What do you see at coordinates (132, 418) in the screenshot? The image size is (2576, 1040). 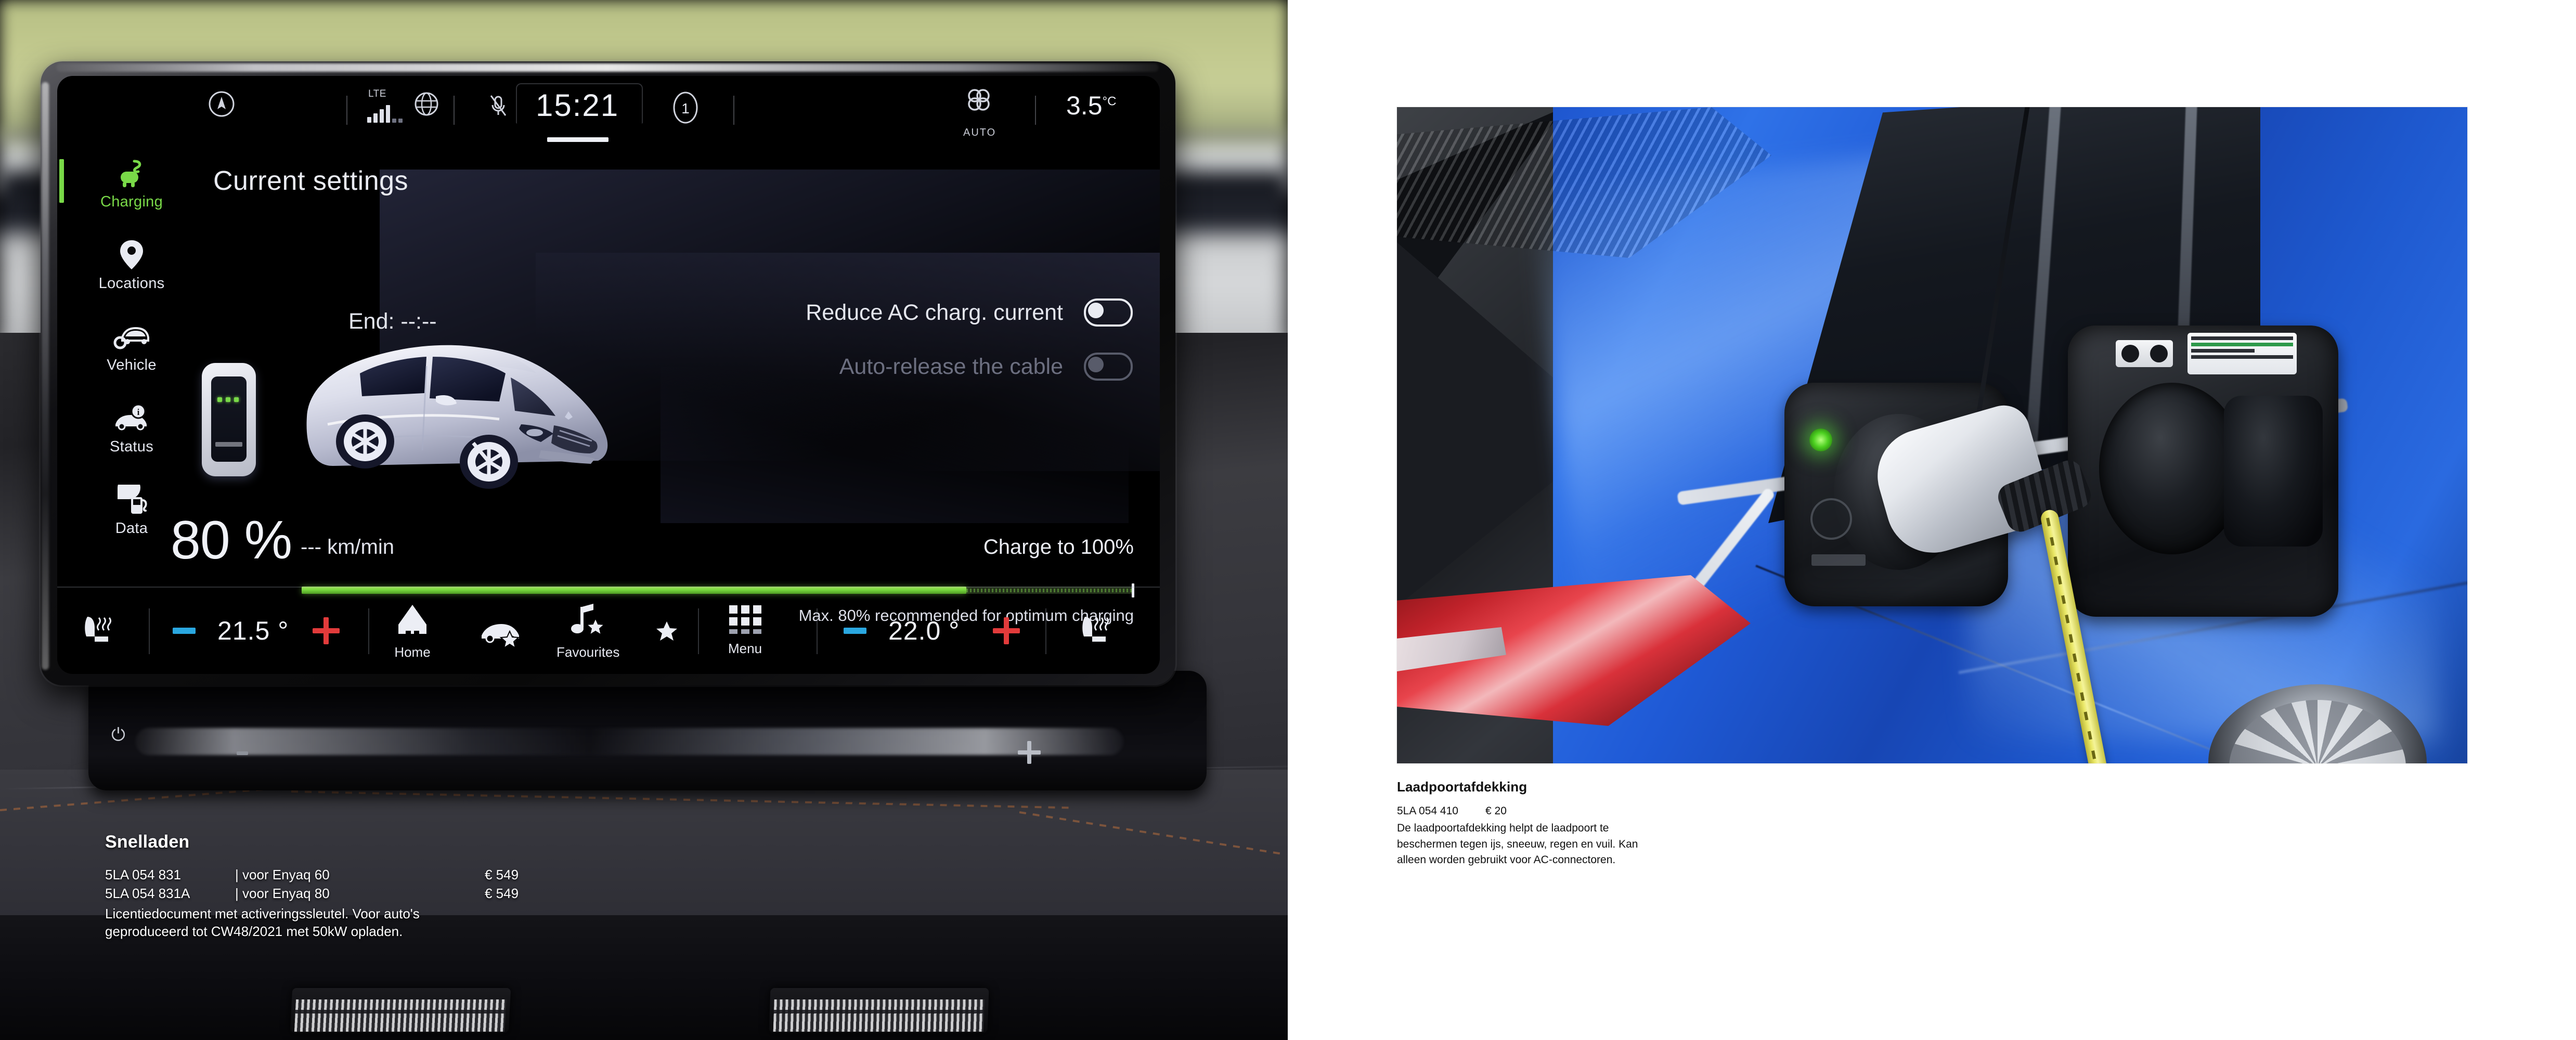 I see `car-info-icon: i` at bounding box center [132, 418].